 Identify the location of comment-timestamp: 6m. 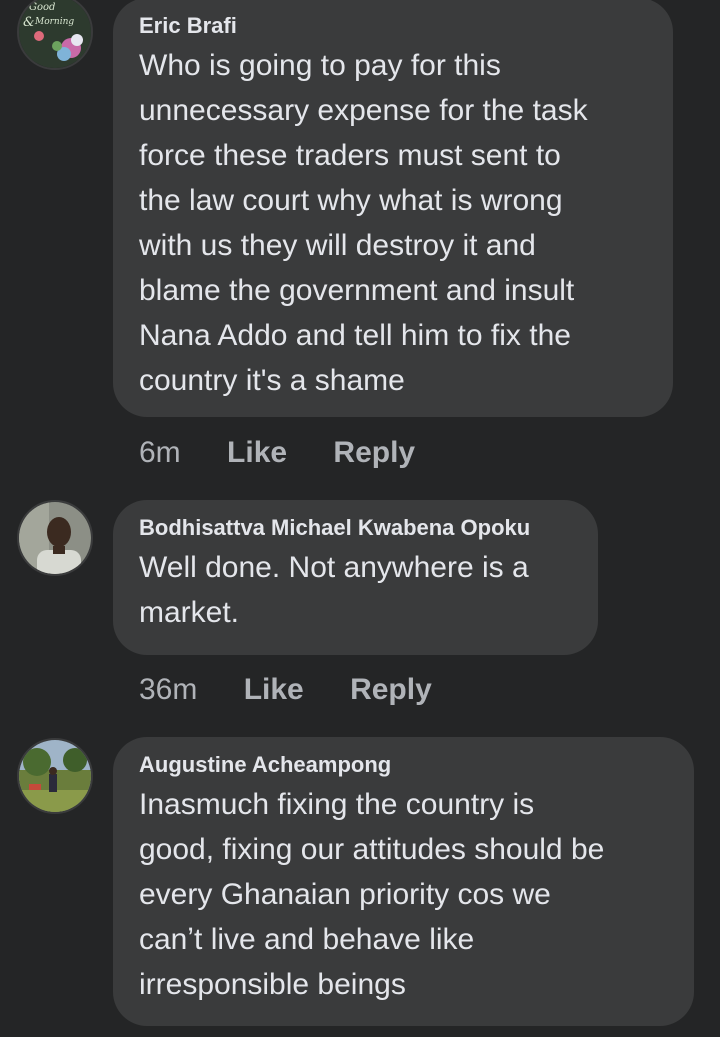
(160, 453).